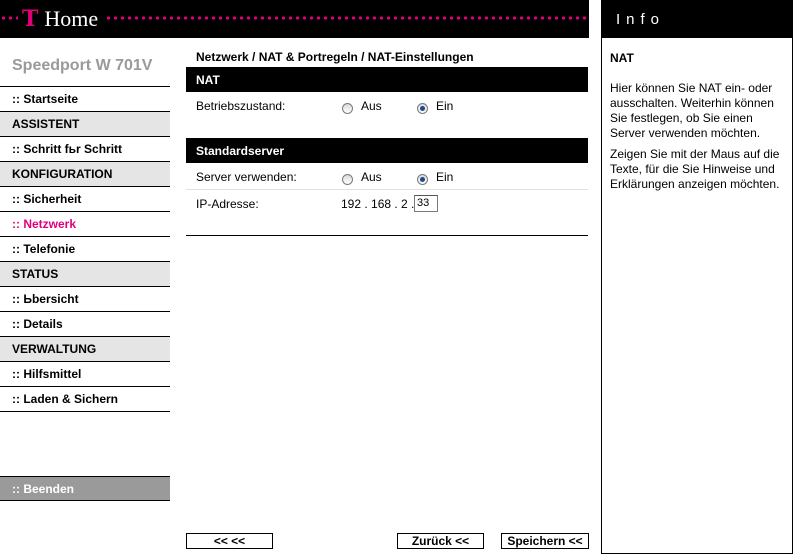 This screenshot has height=556, width=794. I want to click on sidebar-item-schritt-fuer-schritt: :: Schritt fьr Schritt, so click(85, 149).